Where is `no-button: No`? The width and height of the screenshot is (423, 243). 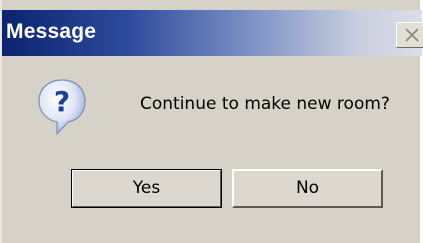
no-button: No is located at coordinates (307, 188).